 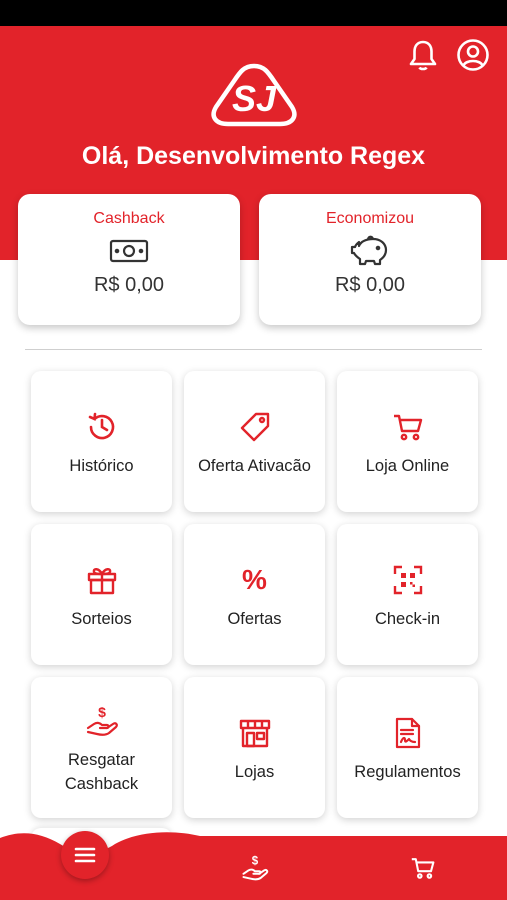 I want to click on history-clock-icon, so click(x=102, y=427).